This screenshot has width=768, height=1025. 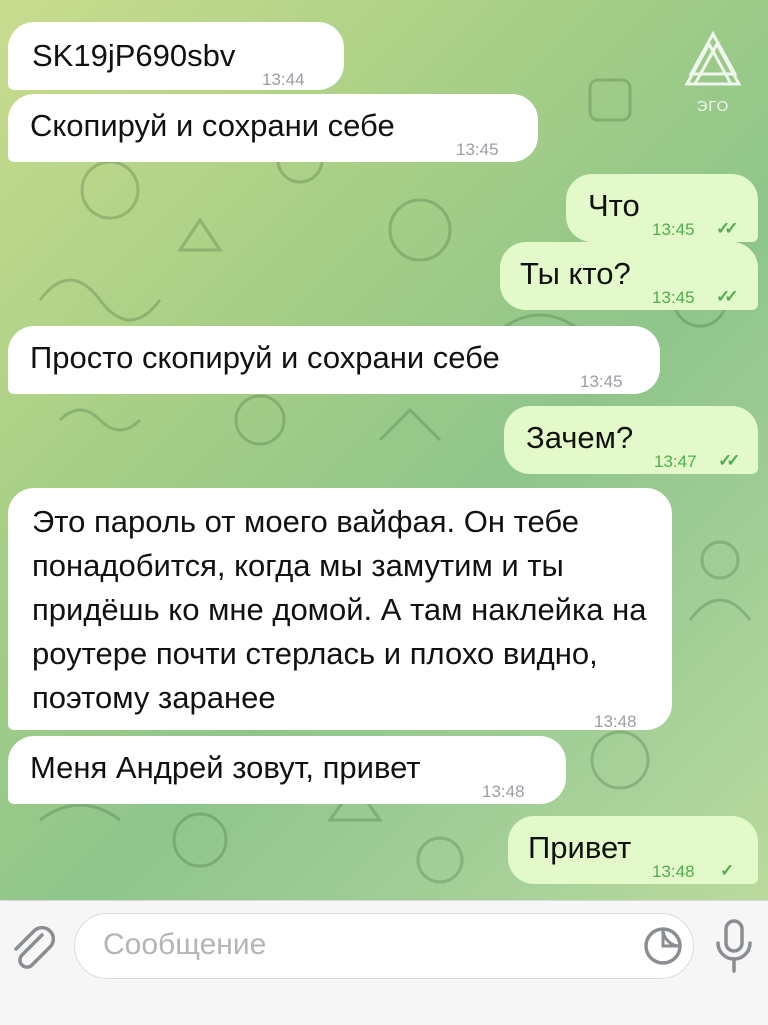 What do you see at coordinates (265, 357) in the screenshot?
I see `message-text: Просто скопируй и сохрани себе` at bounding box center [265, 357].